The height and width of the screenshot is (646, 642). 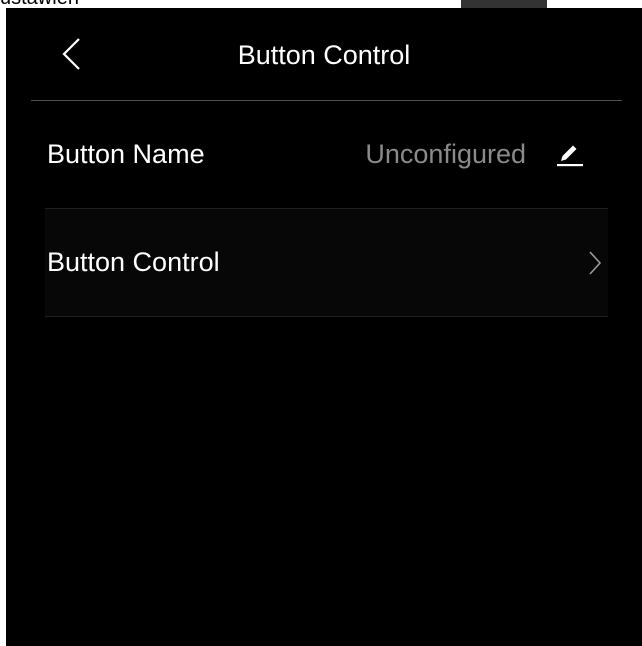 I want to click on button-name-label: Button Name, so click(x=126, y=154).